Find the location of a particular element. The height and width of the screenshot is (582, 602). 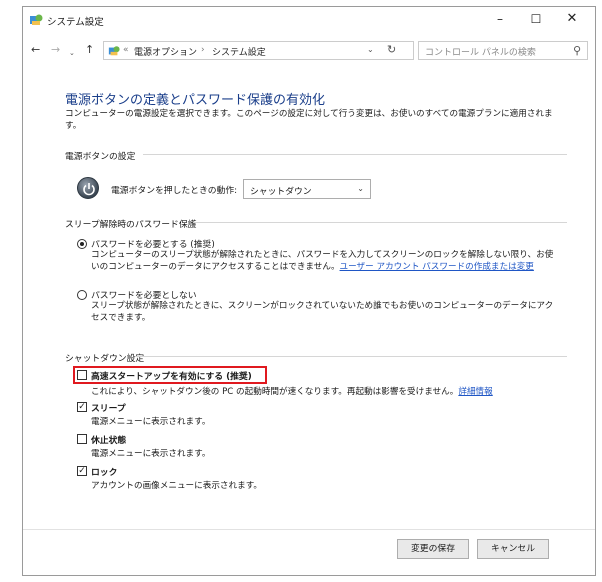

more-info-link: 詳細情報 is located at coordinates (475, 392).